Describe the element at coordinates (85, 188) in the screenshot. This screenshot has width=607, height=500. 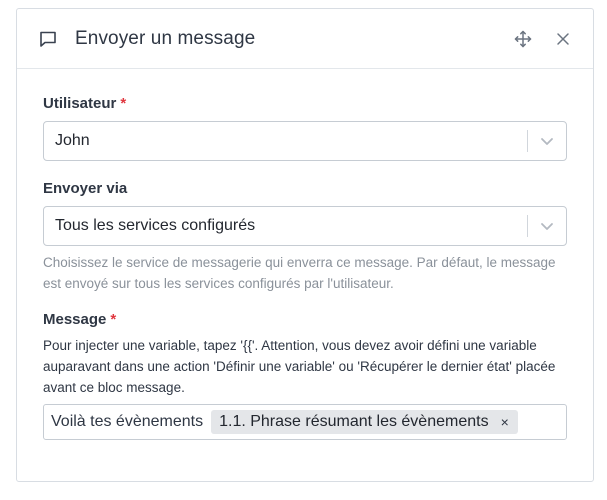
I see `via-label: Envoyer via` at that location.